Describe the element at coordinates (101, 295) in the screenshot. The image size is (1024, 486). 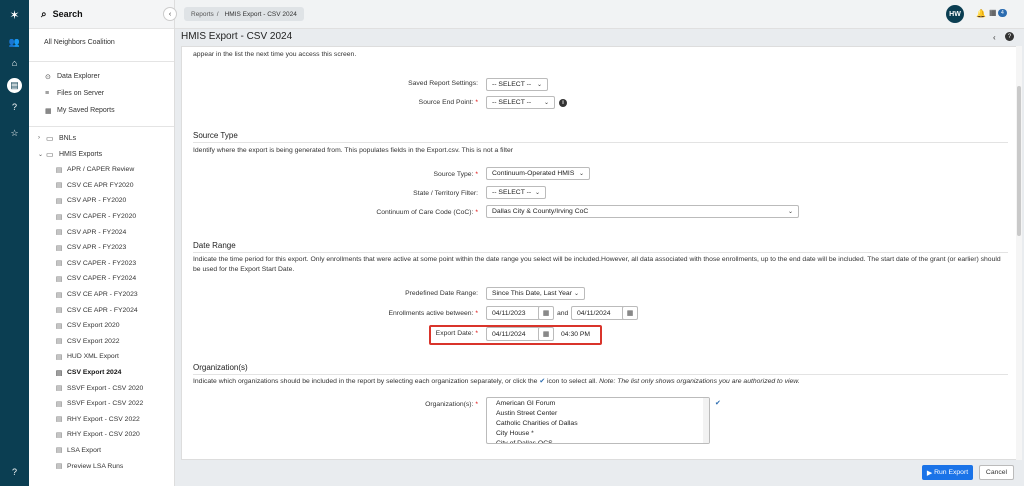
I see `report-item: ▤ CSV CE APR - FY2023` at that location.